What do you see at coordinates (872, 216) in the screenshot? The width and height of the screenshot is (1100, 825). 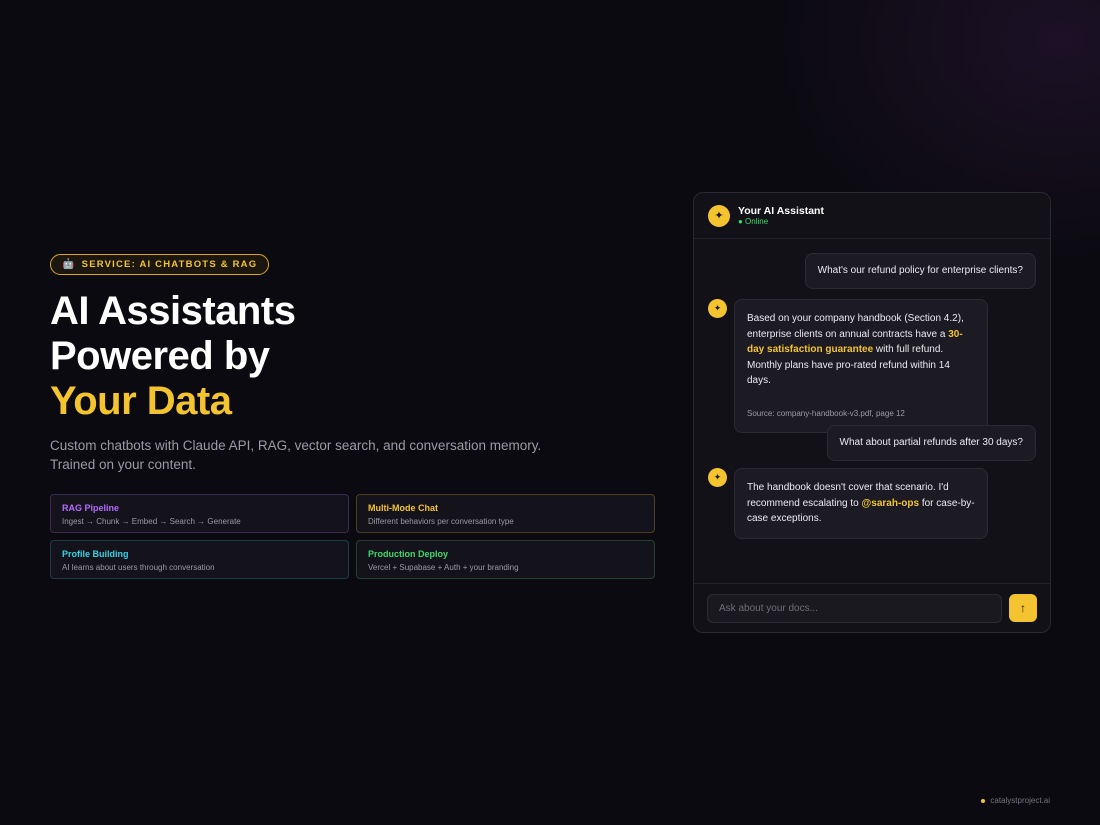 I see `chat-header: ✦ Your AI Assistant ● Online` at bounding box center [872, 216].